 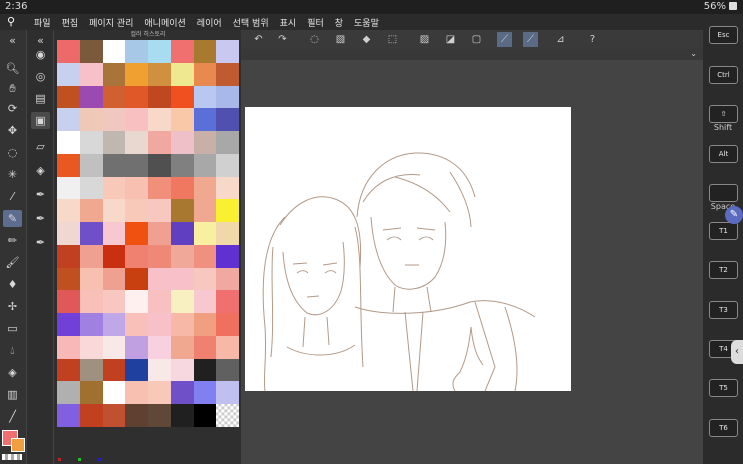 What do you see at coordinates (339, 24) in the screenshot?
I see `menu-item: 창` at bounding box center [339, 24].